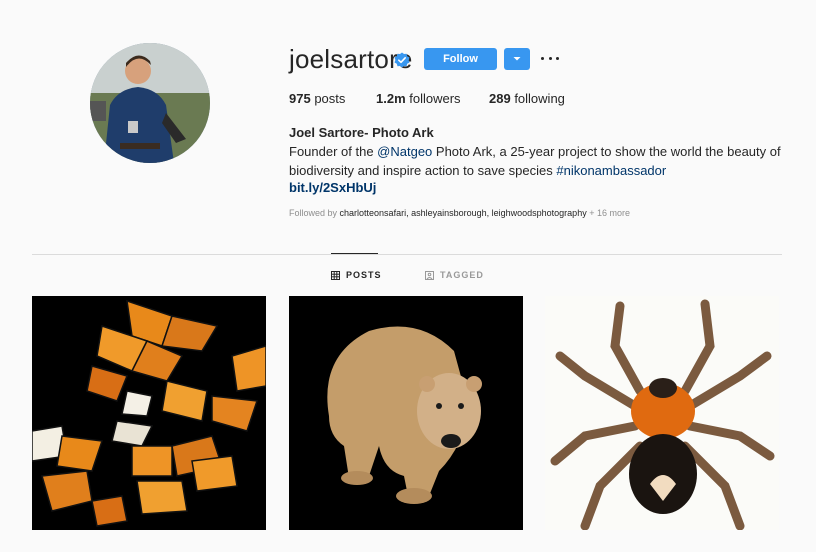 The width and height of the screenshot is (816, 552). I want to click on tab-tagged-label: TAGGED, so click(462, 275).